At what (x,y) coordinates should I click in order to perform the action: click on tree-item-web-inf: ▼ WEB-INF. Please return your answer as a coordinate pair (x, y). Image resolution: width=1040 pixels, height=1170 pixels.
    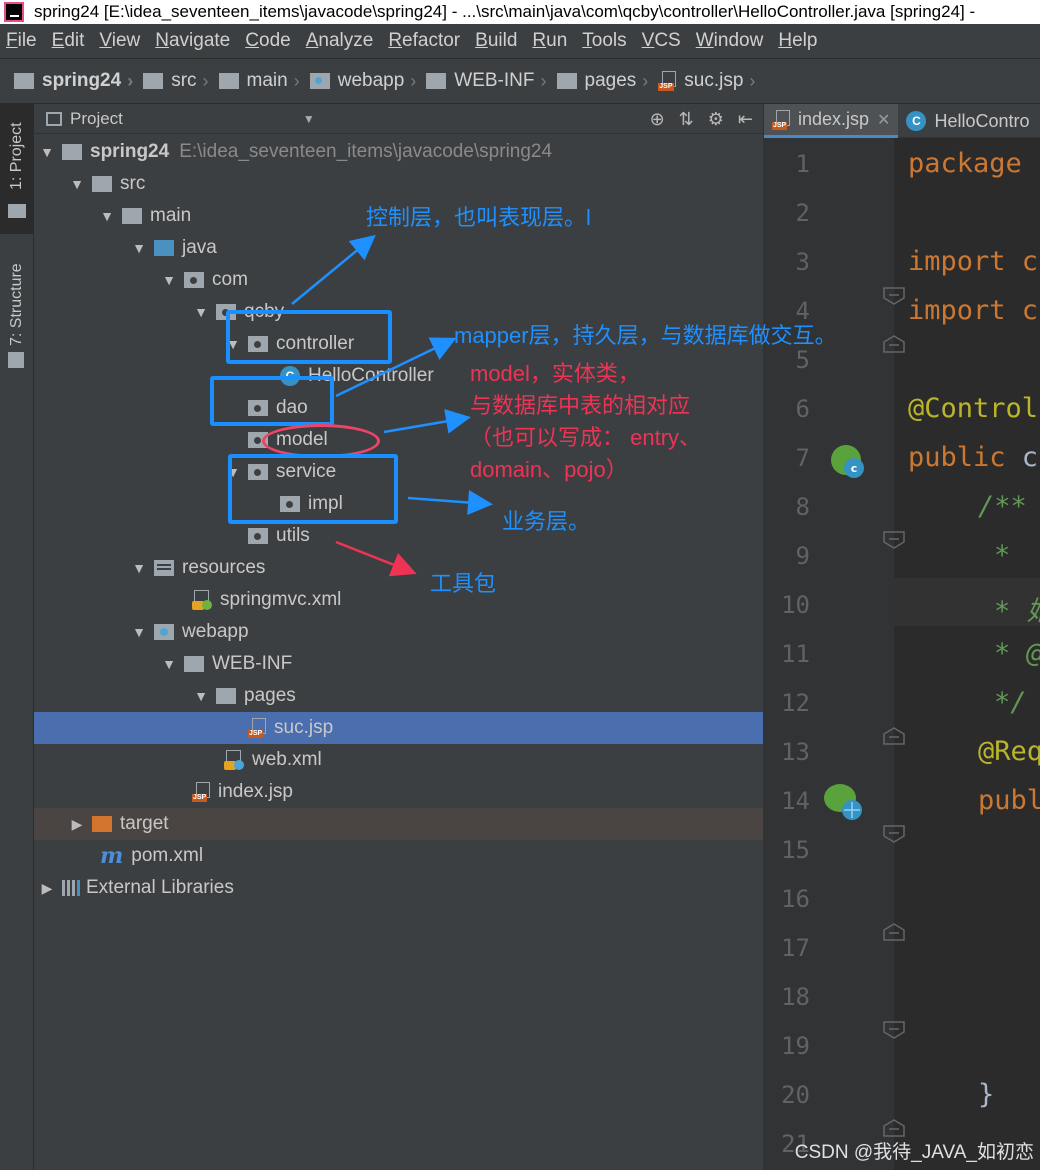
    Looking at the image, I should click on (398, 664).